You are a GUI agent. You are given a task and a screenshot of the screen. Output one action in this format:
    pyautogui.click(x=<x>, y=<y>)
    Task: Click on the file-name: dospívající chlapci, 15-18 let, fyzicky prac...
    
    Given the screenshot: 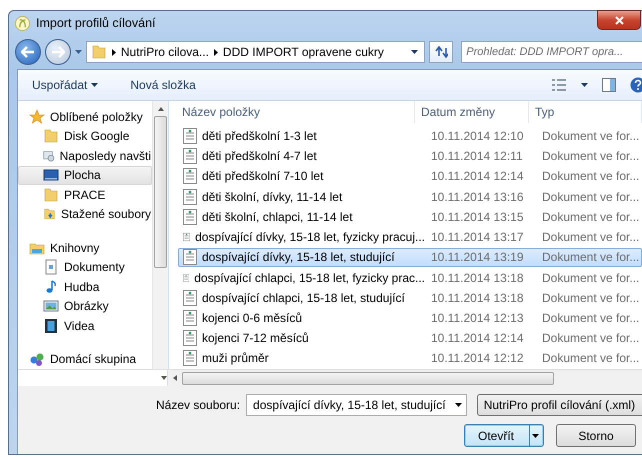 What is the action you would take?
    pyautogui.click(x=309, y=277)
    